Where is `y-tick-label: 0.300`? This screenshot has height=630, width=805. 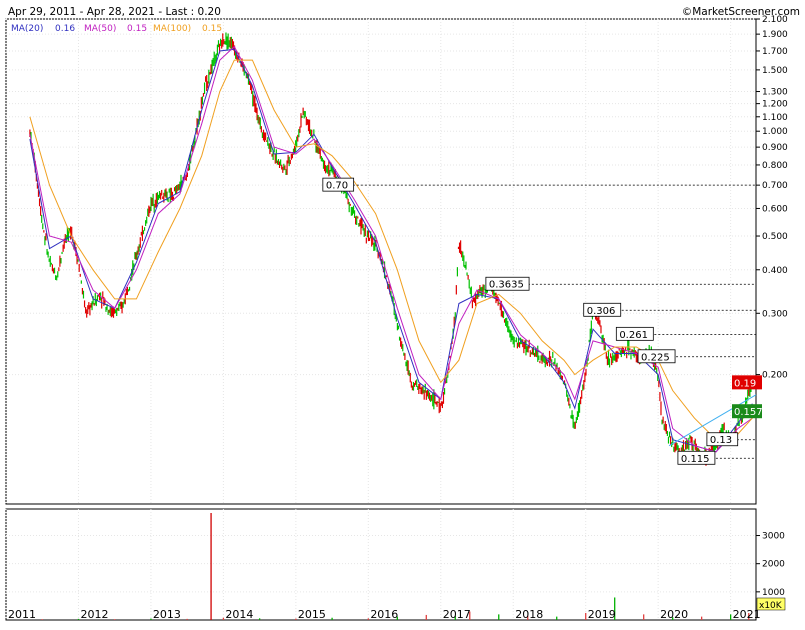 y-tick-label: 0.300 is located at coordinates (775, 314).